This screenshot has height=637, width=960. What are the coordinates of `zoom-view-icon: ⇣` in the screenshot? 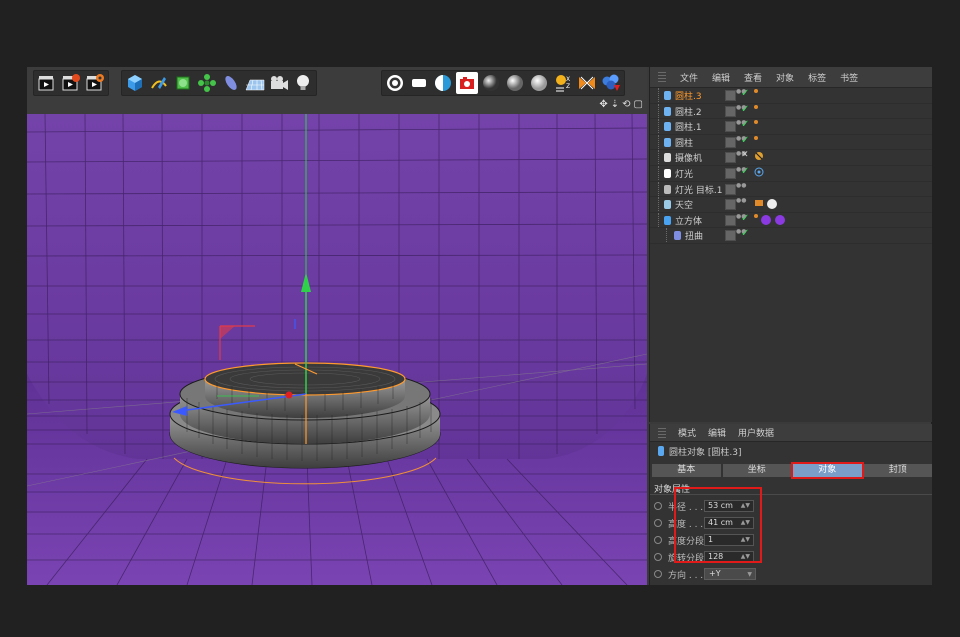 It's located at (615, 104).